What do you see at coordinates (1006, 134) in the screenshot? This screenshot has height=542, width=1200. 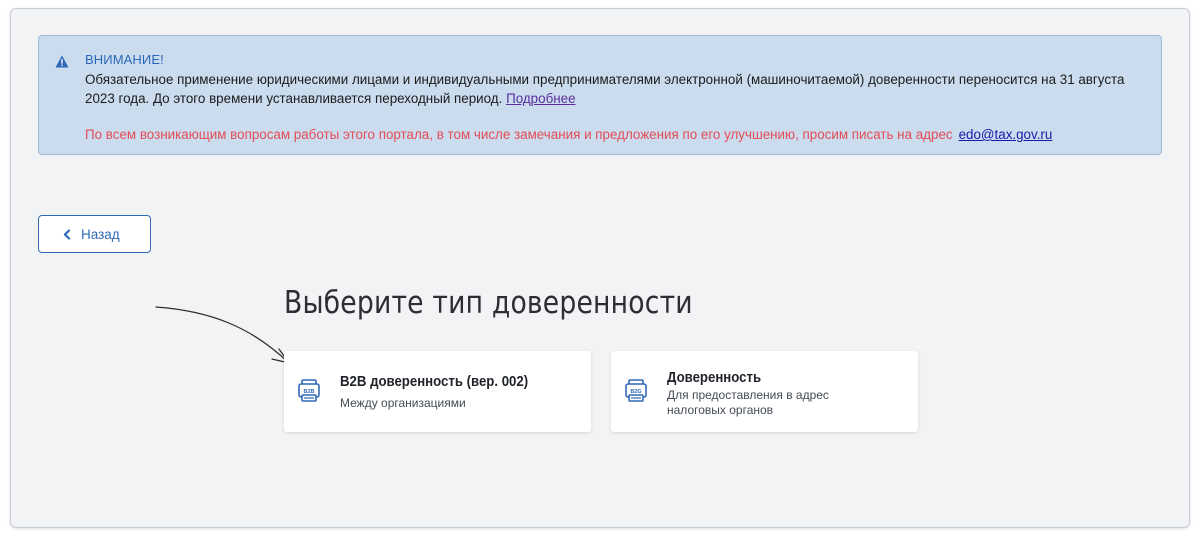 I see `email-link: edo@tax.gov.ru` at bounding box center [1006, 134].